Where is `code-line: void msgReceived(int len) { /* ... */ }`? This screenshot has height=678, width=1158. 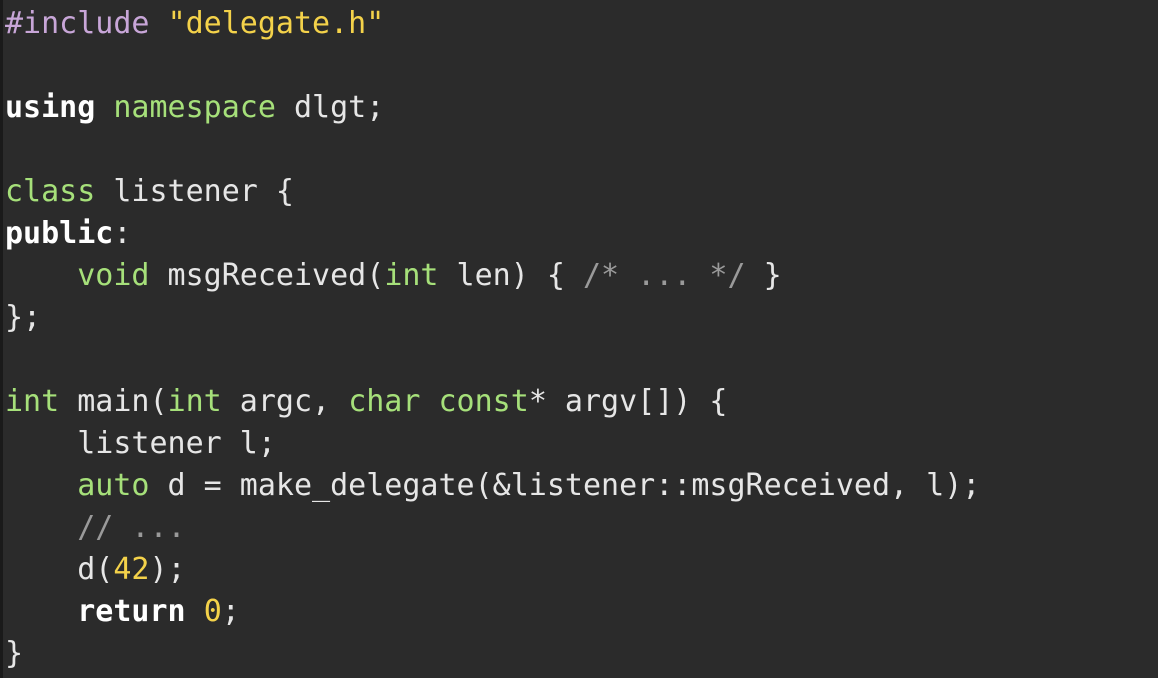 code-line: void msgReceived(int len) { /* ... */ } is located at coordinates (581, 276).